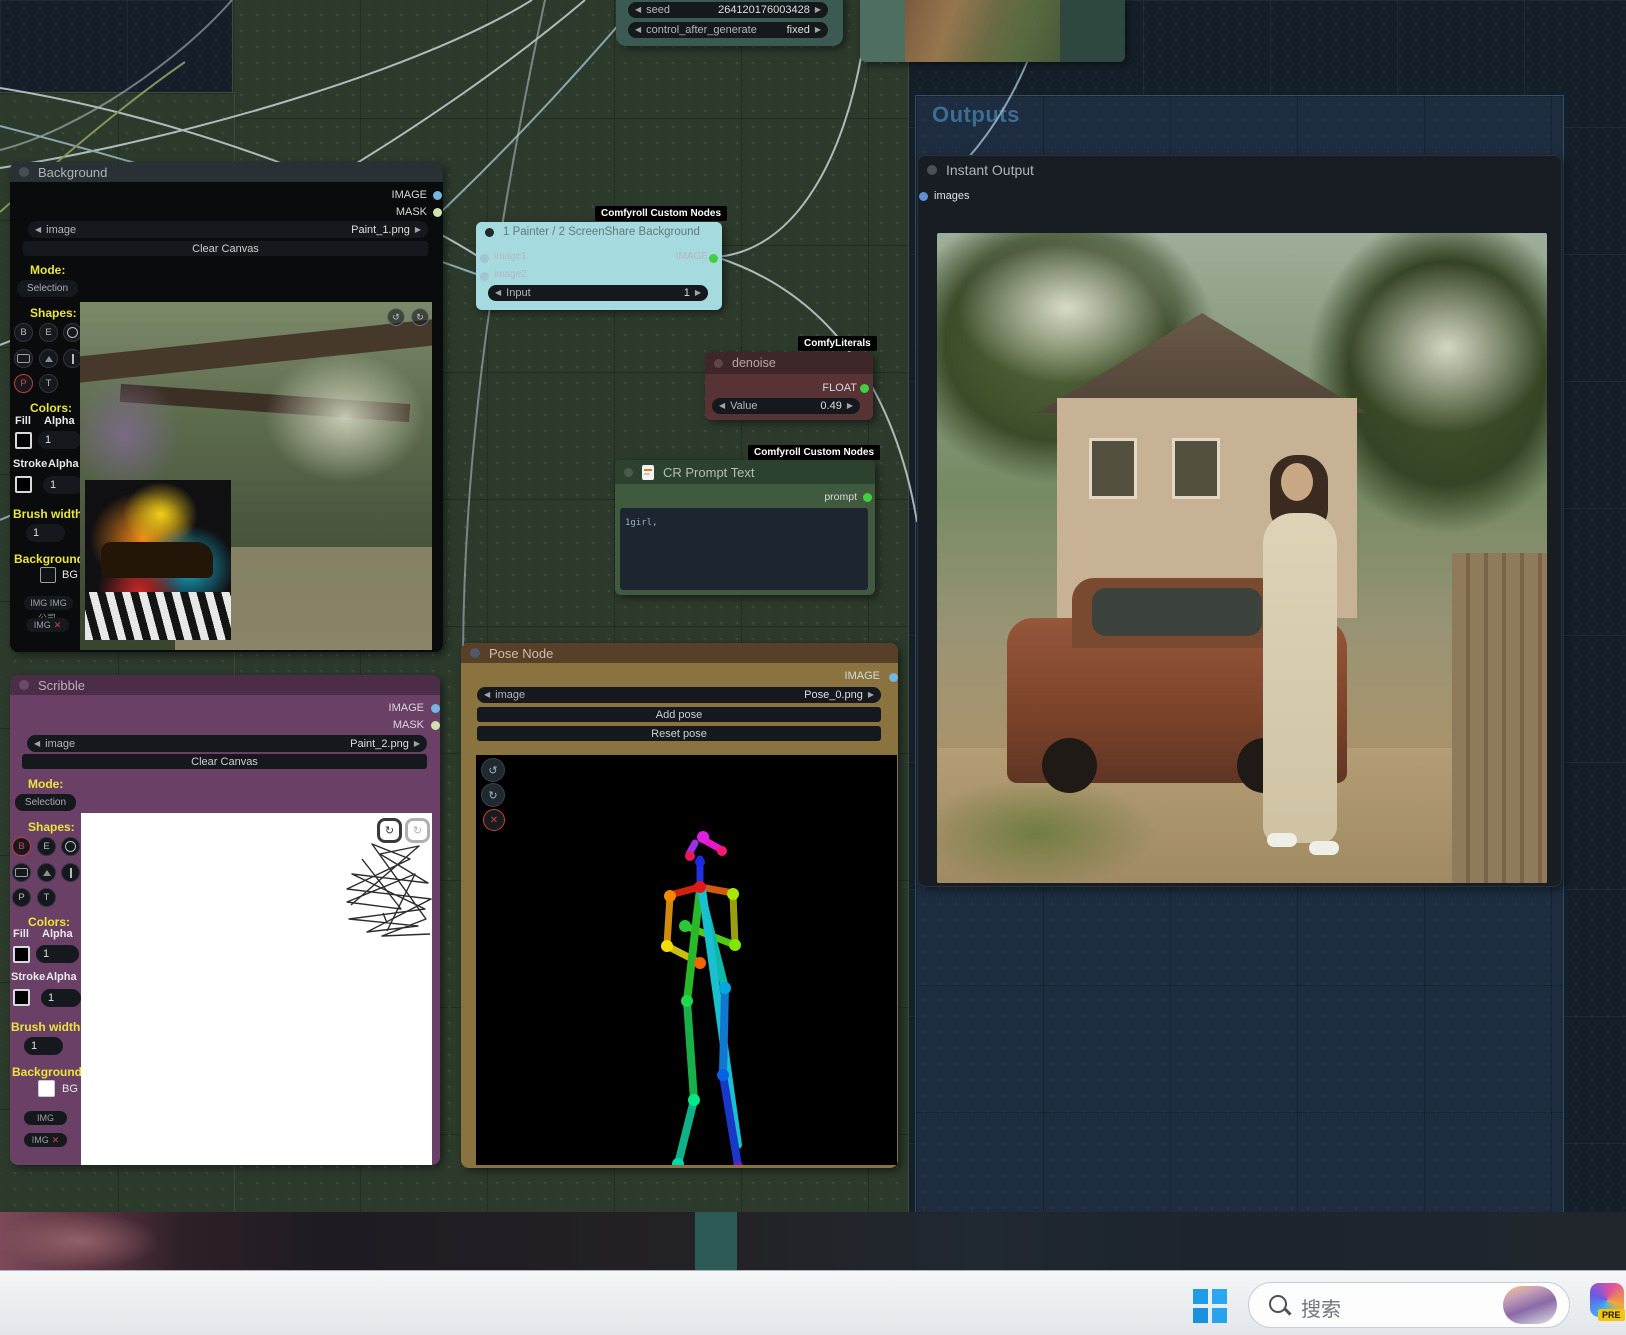  What do you see at coordinates (396, 317) in the screenshot?
I see `canvas-undo-button: ↺` at bounding box center [396, 317].